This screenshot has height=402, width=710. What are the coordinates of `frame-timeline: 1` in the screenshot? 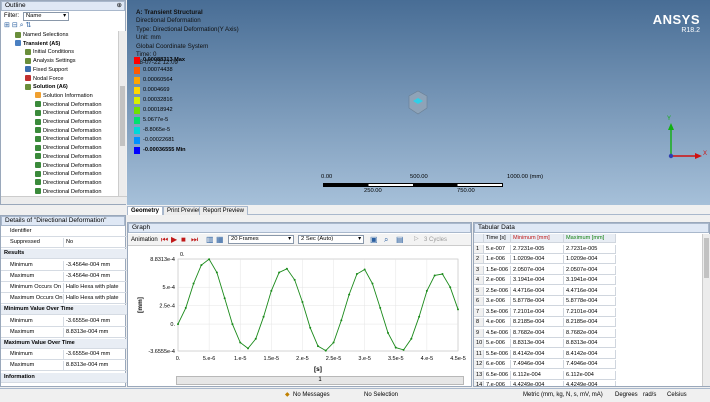 It's located at (320, 380).